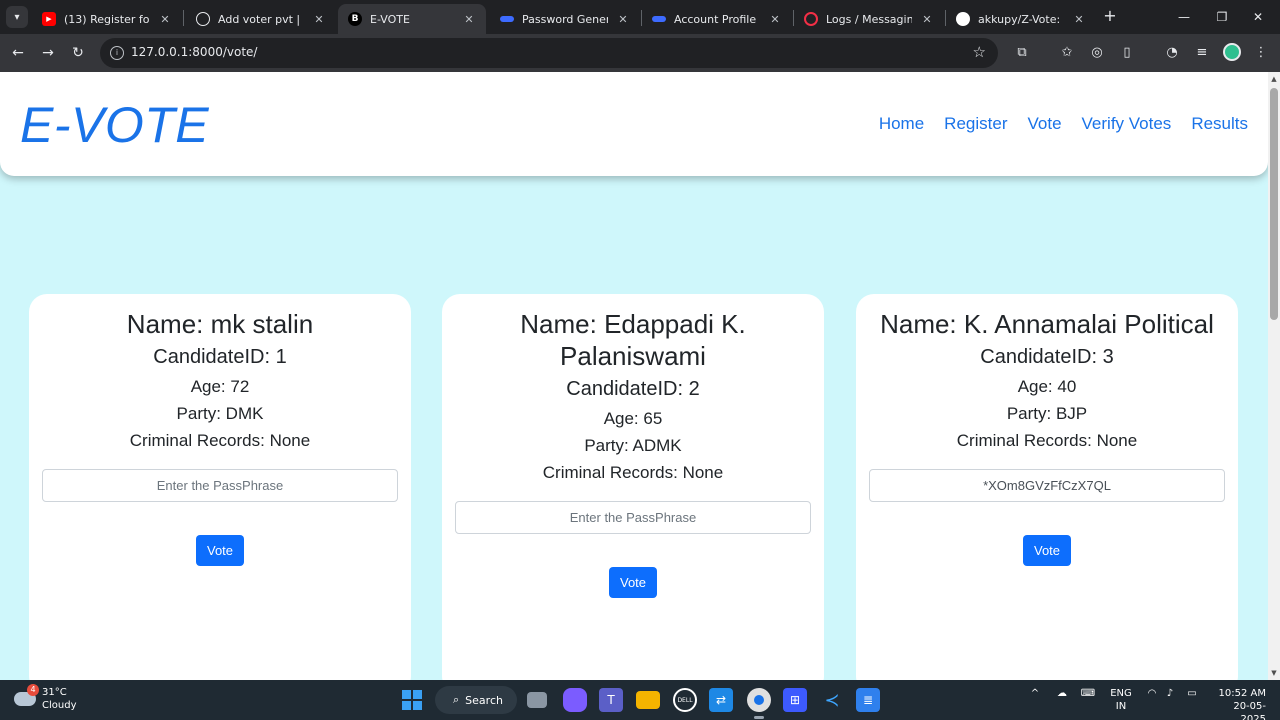 The width and height of the screenshot is (1280, 720). Describe the element at coordinates (261, 19) in the screenshot. I see `tab-add-voter: Add voter pvt | Djang ✕` at that location.